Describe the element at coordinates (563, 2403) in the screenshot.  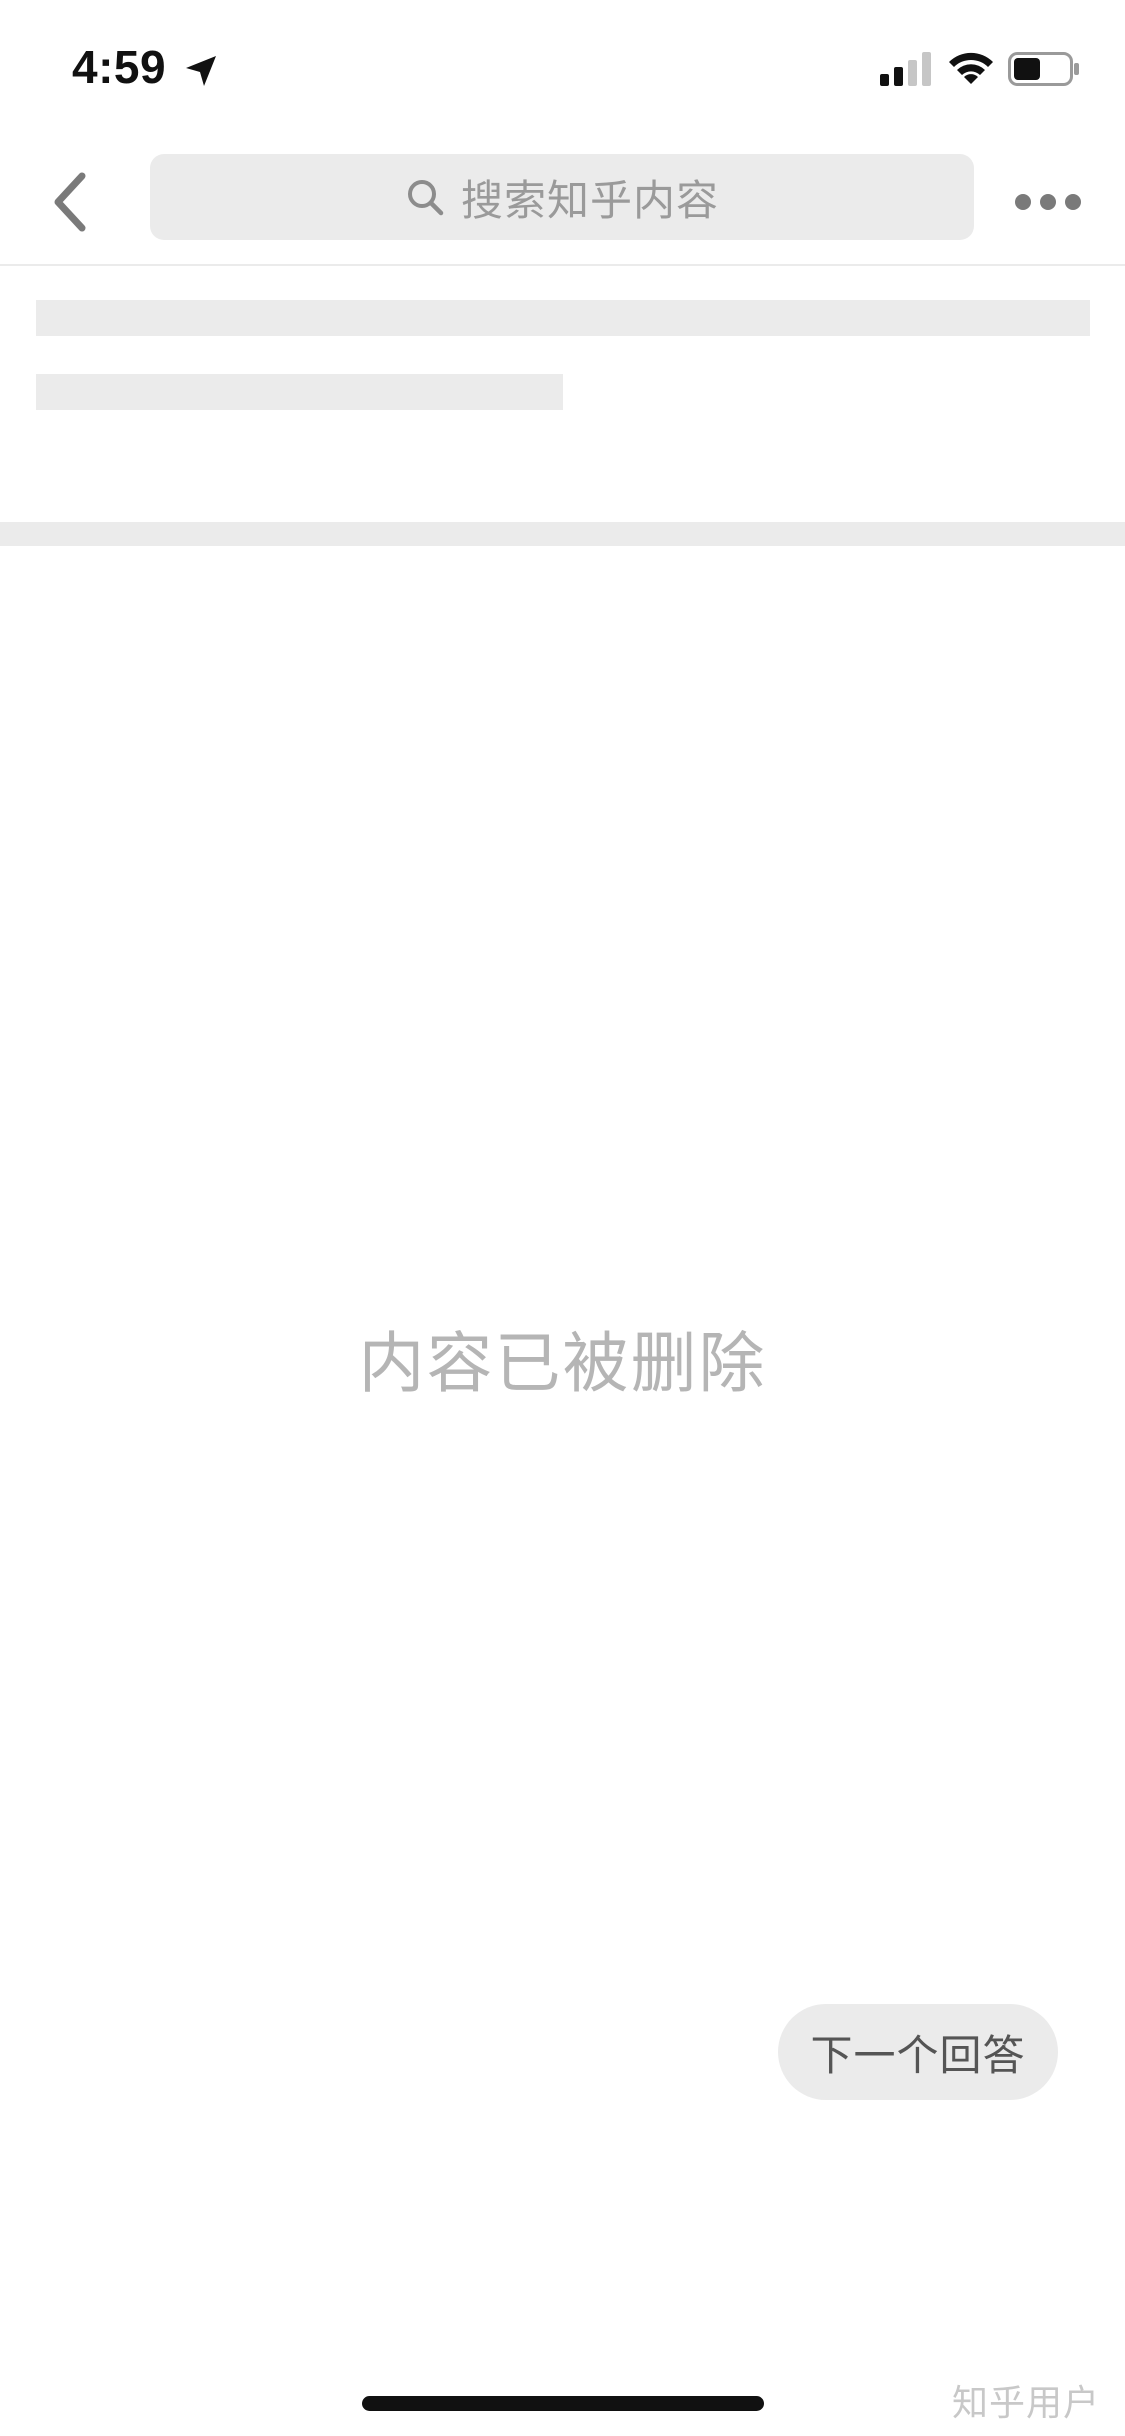
I see `home-indicator` at that location.